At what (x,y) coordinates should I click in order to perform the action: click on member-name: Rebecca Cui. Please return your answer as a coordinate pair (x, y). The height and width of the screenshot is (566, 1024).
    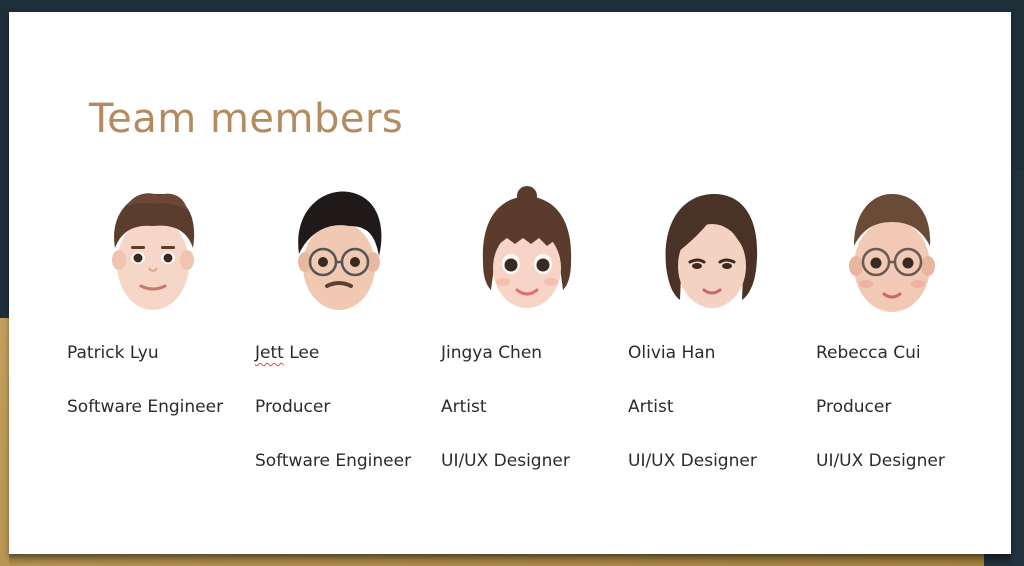
    Looking at the image, I should click on (868, 353).